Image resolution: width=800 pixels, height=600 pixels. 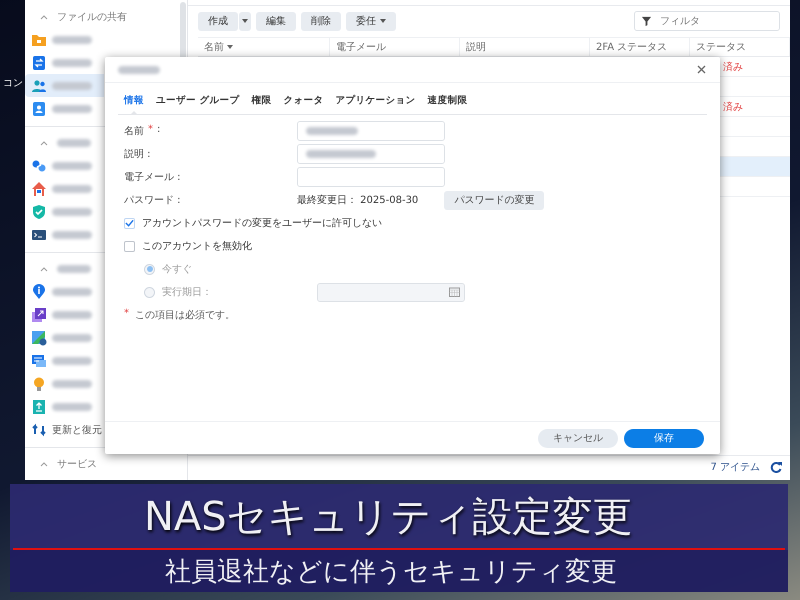 I want to click on sort-caret-icon, so click(x=230, y=47).